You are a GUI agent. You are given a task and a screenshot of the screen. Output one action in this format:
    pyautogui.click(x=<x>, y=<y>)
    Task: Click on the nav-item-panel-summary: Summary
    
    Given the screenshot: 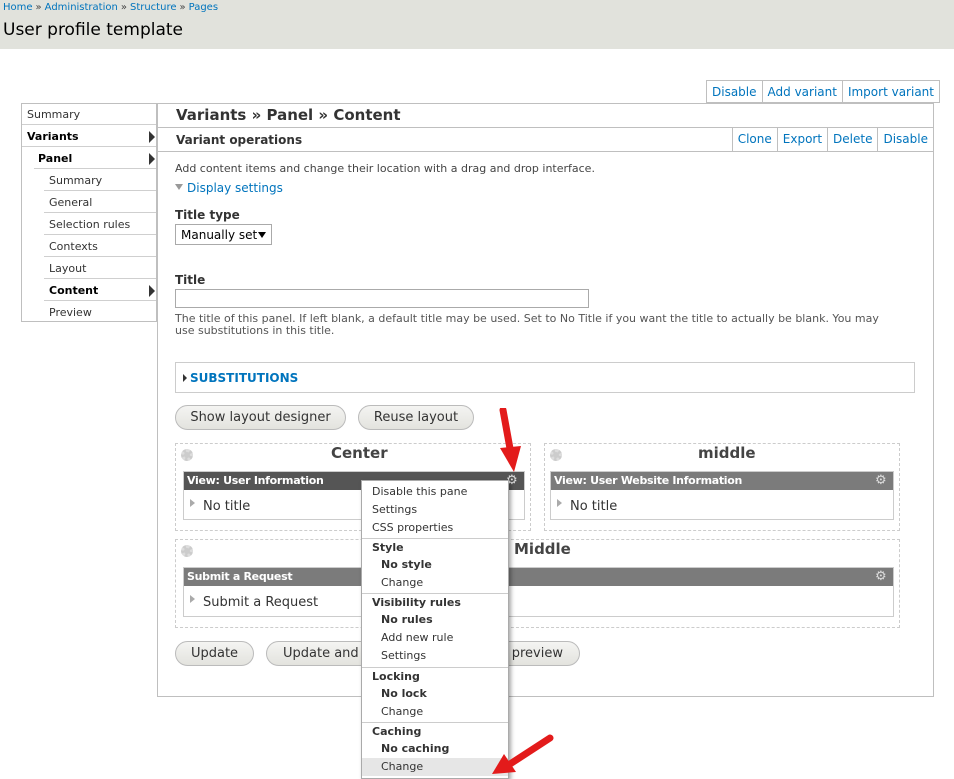 What is the action you would take?
    pyautogui.click(x=100, y=180)
    